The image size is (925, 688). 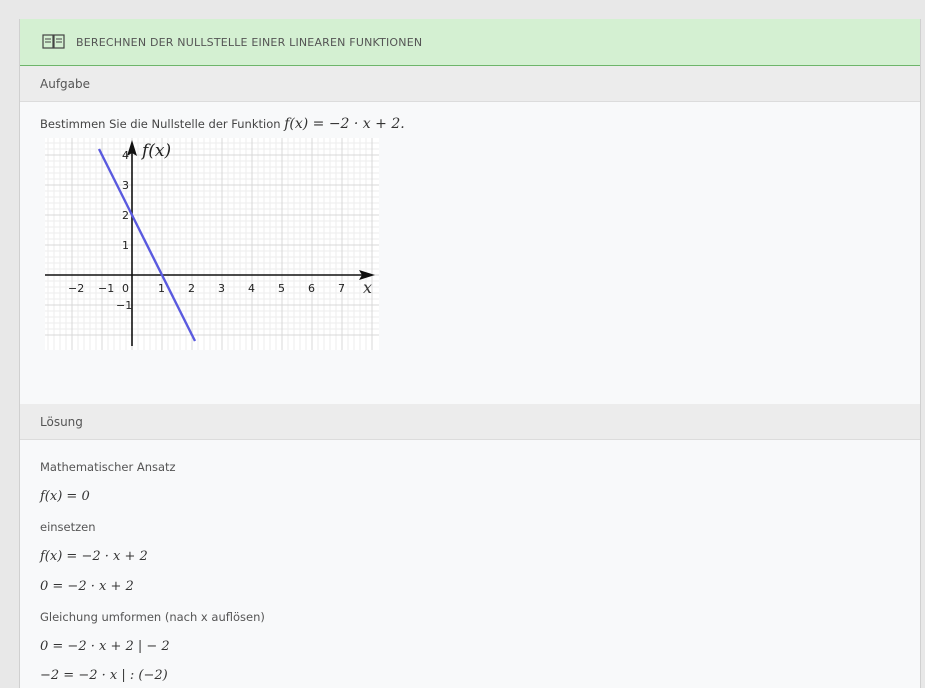 What do you see at coordinates (94, 556) in the screenshot?
I see `solution-equation: f(x) = −2 · x + 2` at bounding box center [94, 556].